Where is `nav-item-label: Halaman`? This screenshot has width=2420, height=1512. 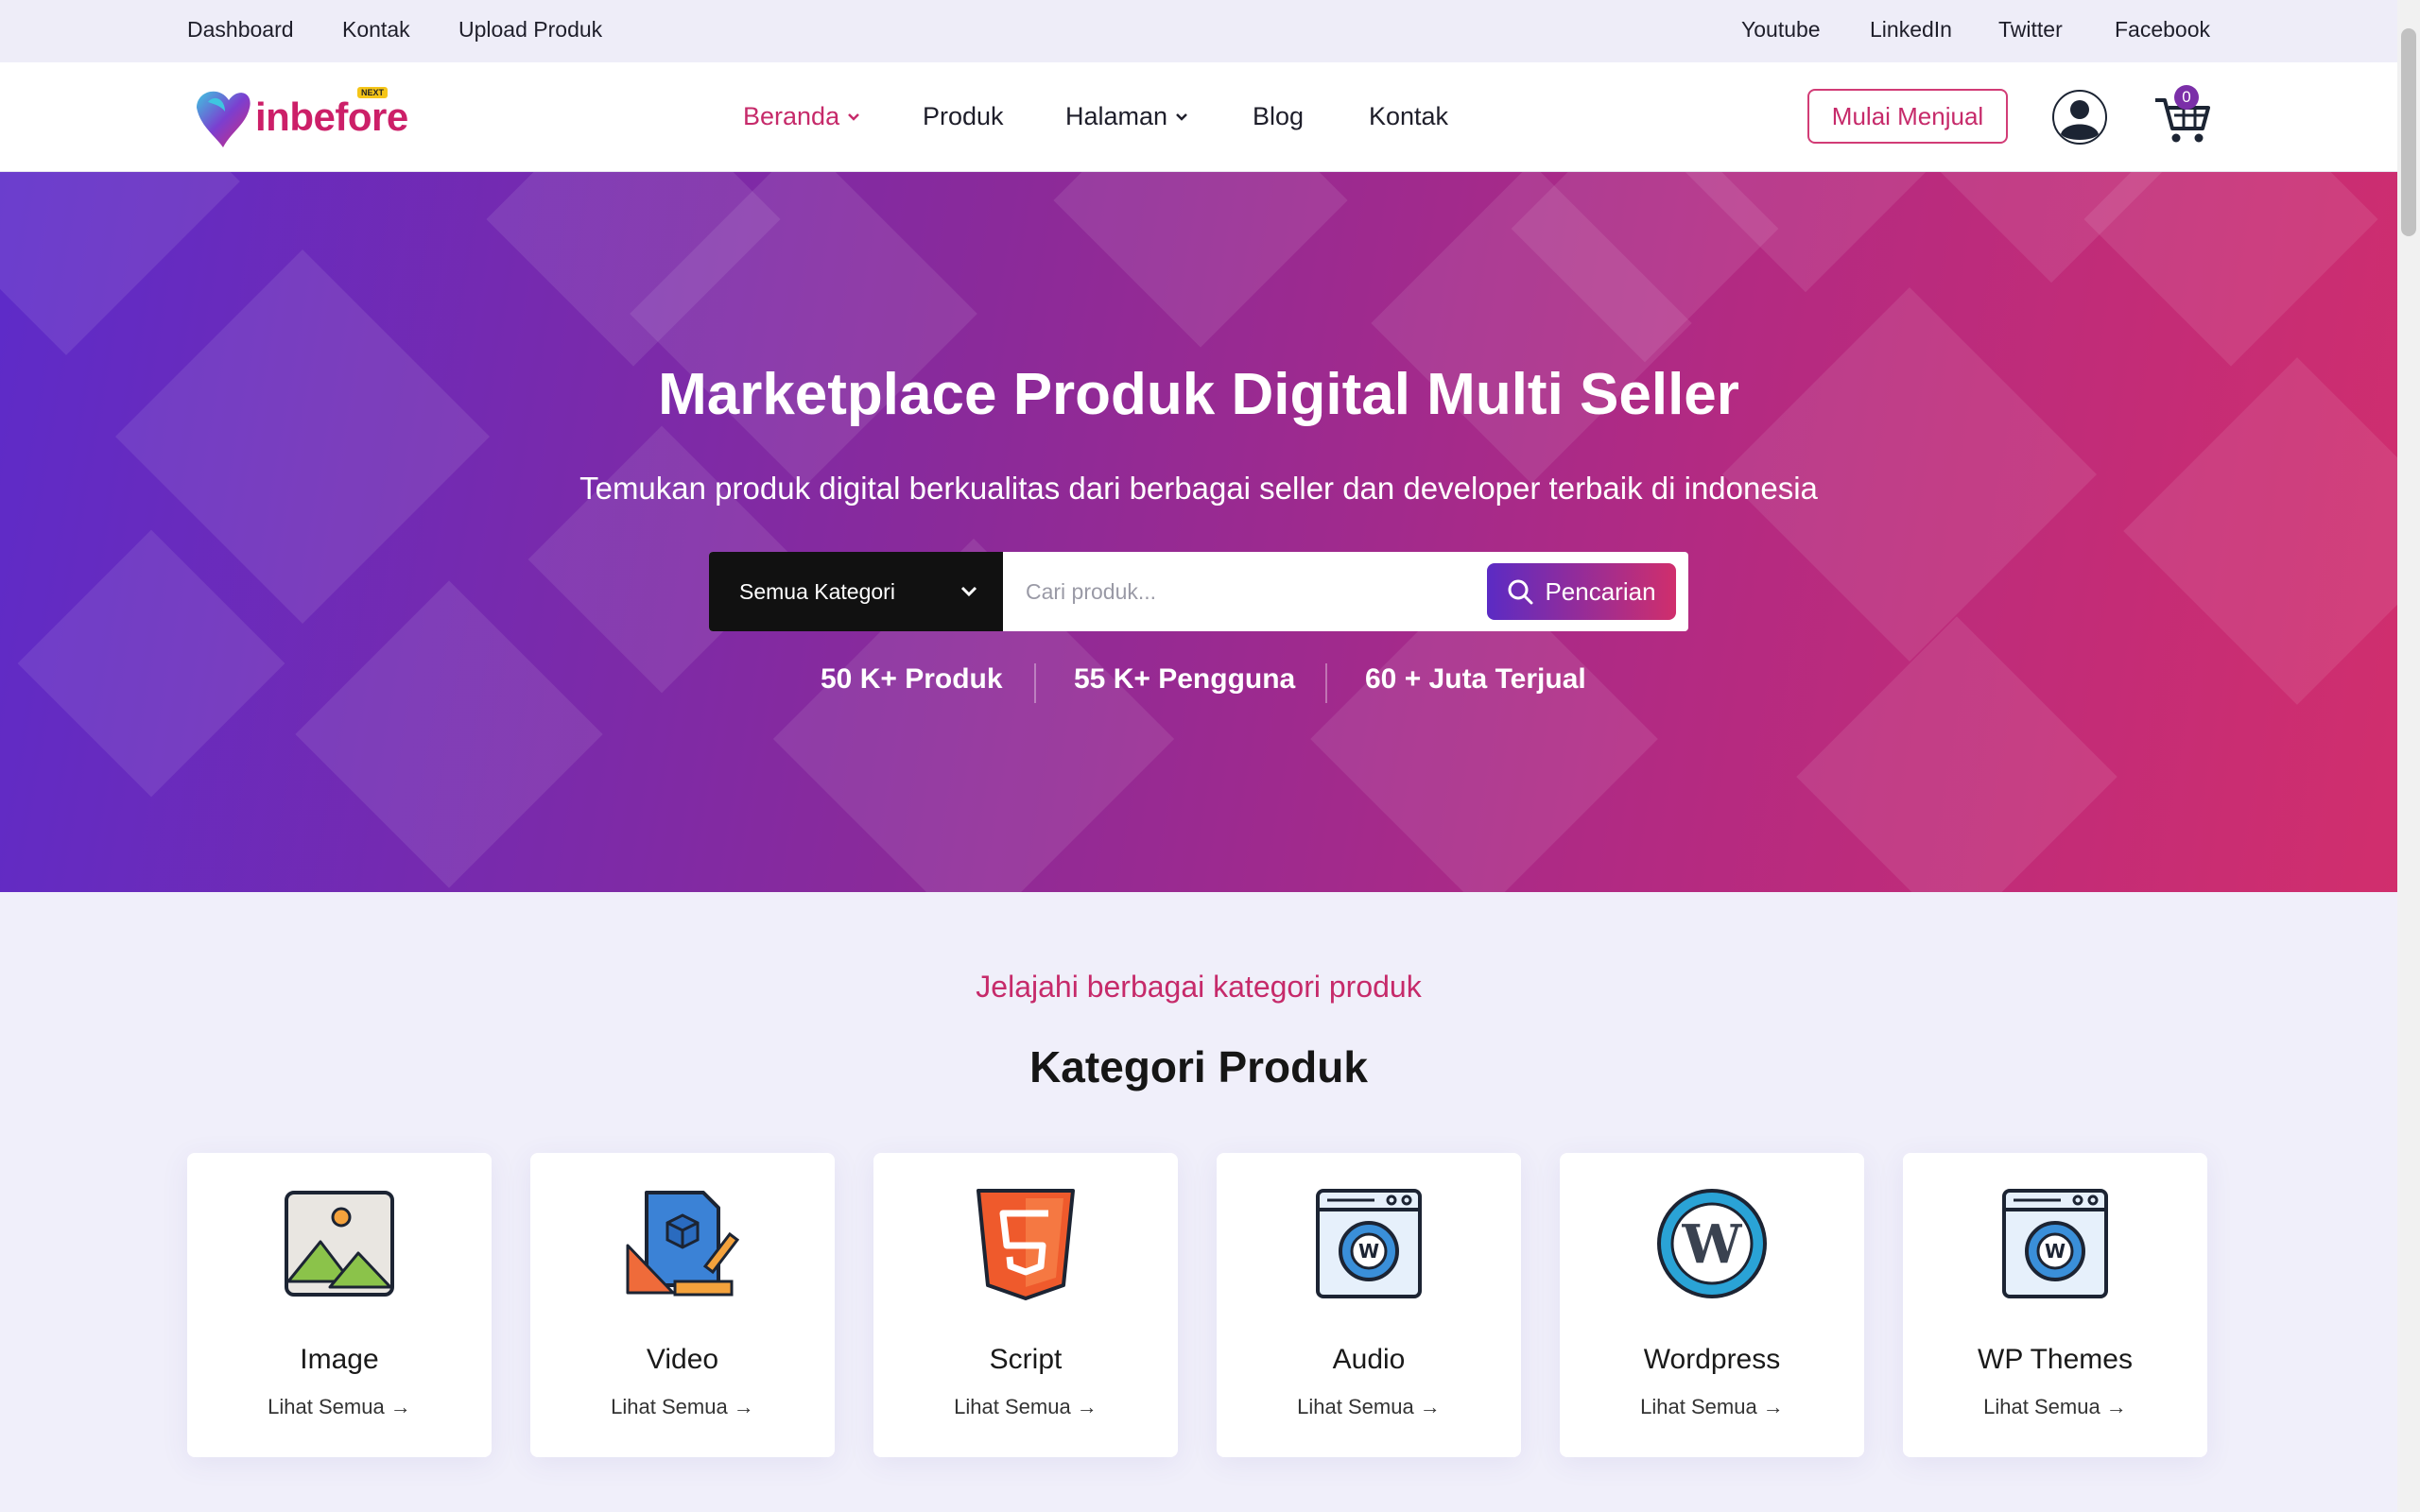 nav-item-label: Halaman is located at coordinates (1117, 116).